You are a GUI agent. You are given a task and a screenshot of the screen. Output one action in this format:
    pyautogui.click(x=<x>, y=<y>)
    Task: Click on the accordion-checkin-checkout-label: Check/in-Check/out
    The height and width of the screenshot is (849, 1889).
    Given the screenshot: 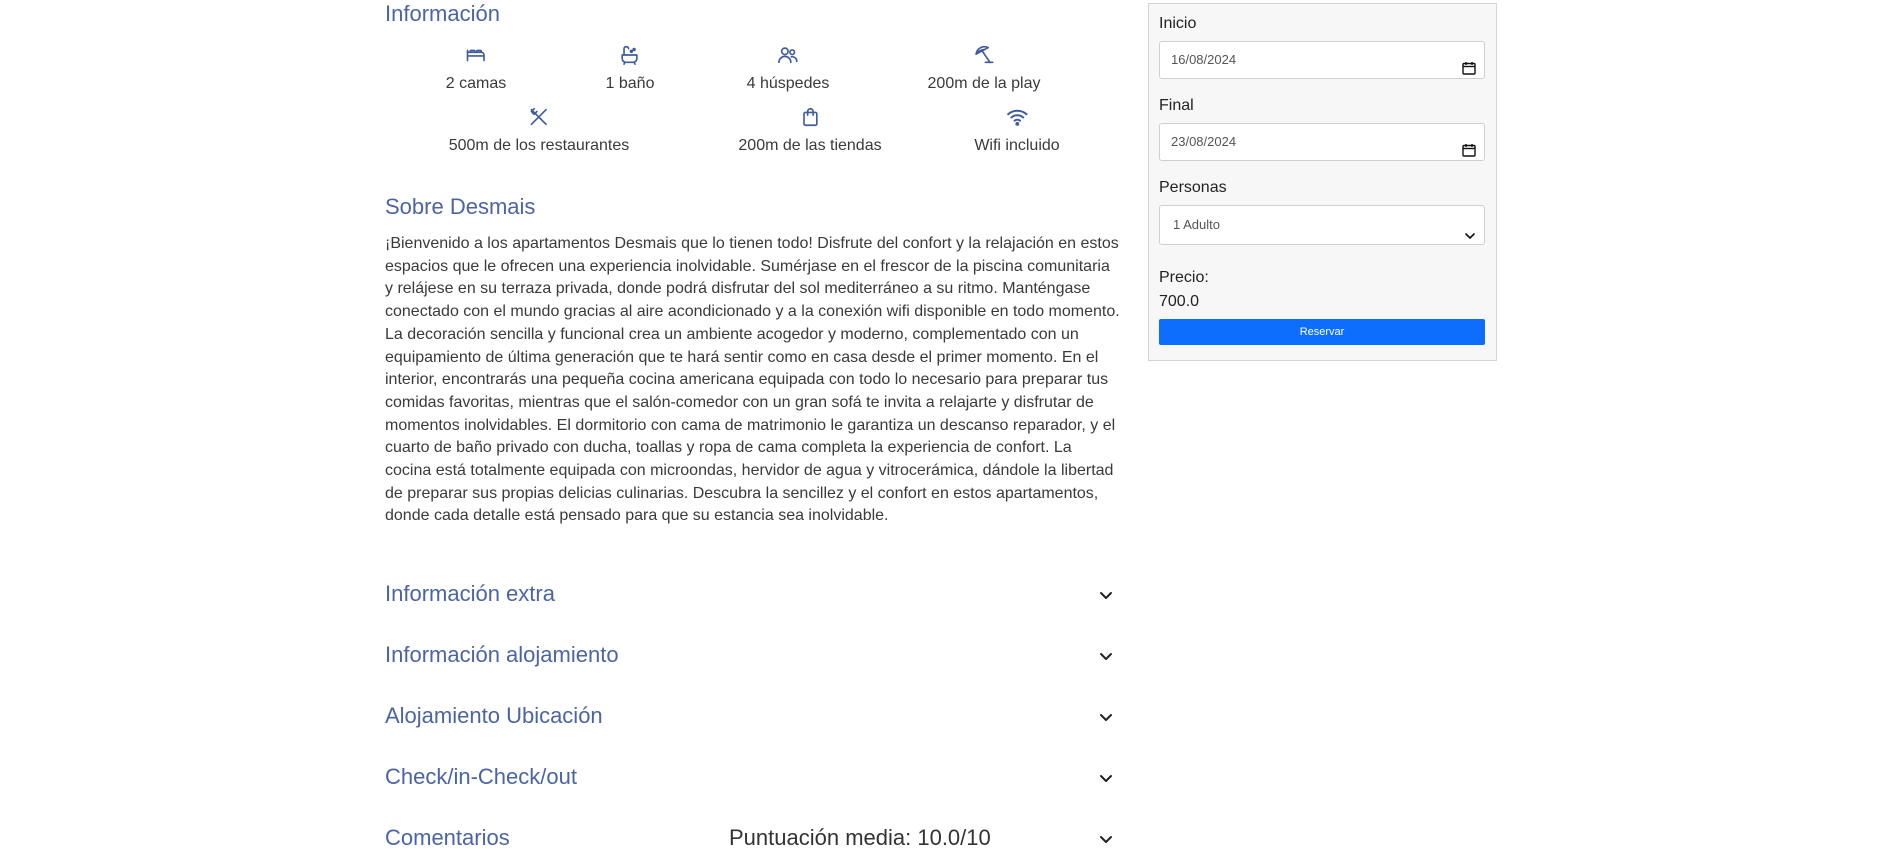 What is the action you would take?
    pyautogui.click(x=481, y=776)
    